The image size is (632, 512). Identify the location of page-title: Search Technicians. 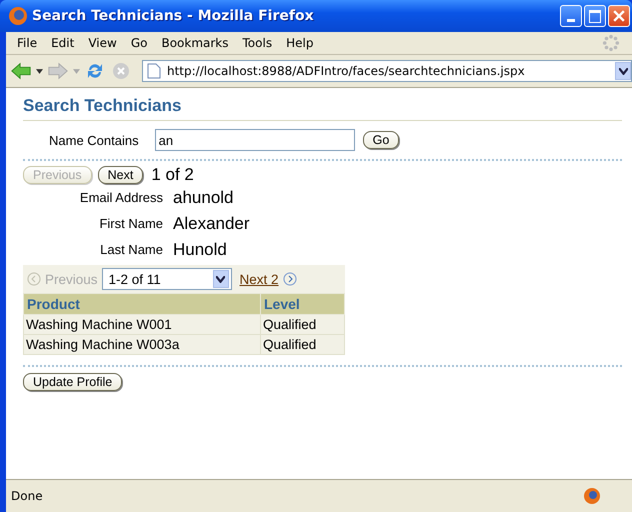
(322, 108).